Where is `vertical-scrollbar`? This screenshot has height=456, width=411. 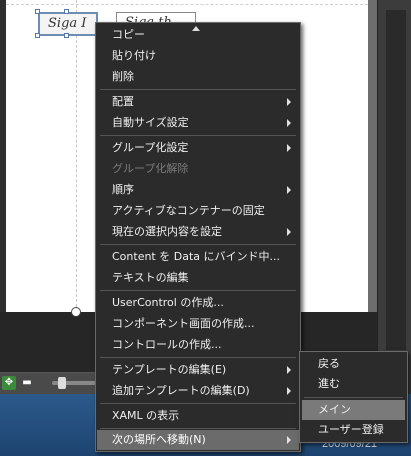 vertical-scrollbar is located at coordinates (372, 159).